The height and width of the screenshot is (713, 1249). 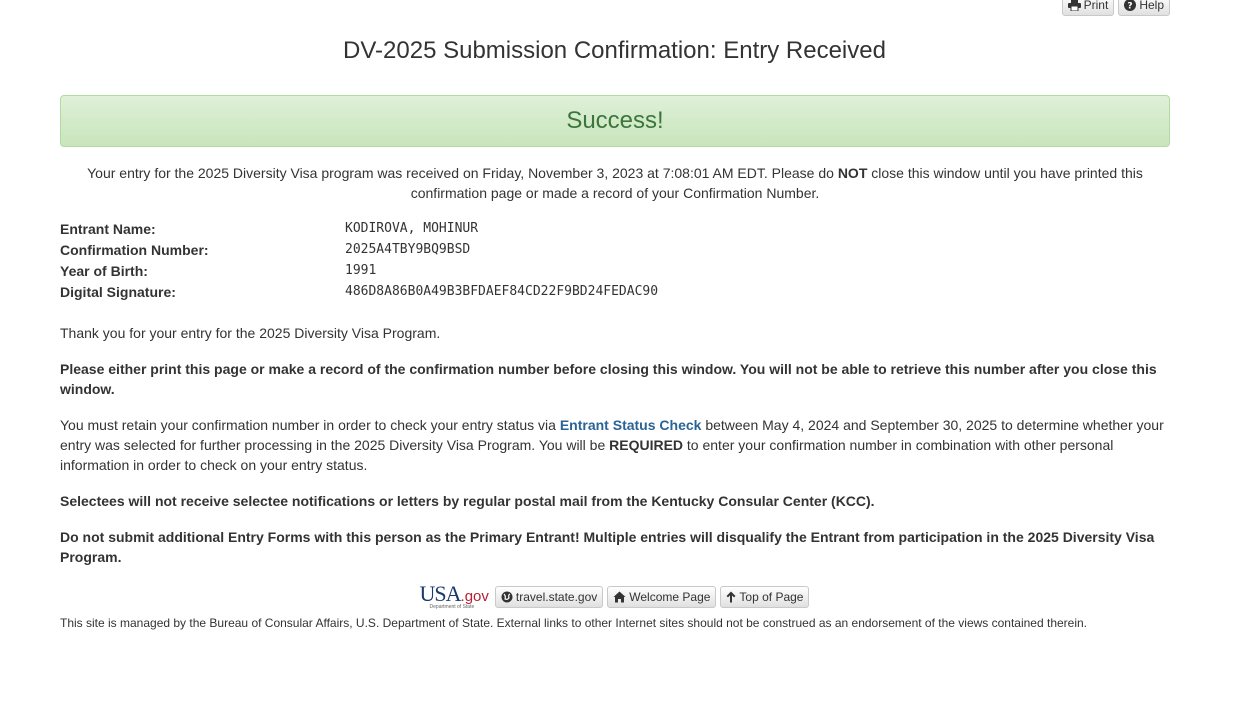 I want to click on detail-label: Digital Signature:, so click(x=118, y=291).